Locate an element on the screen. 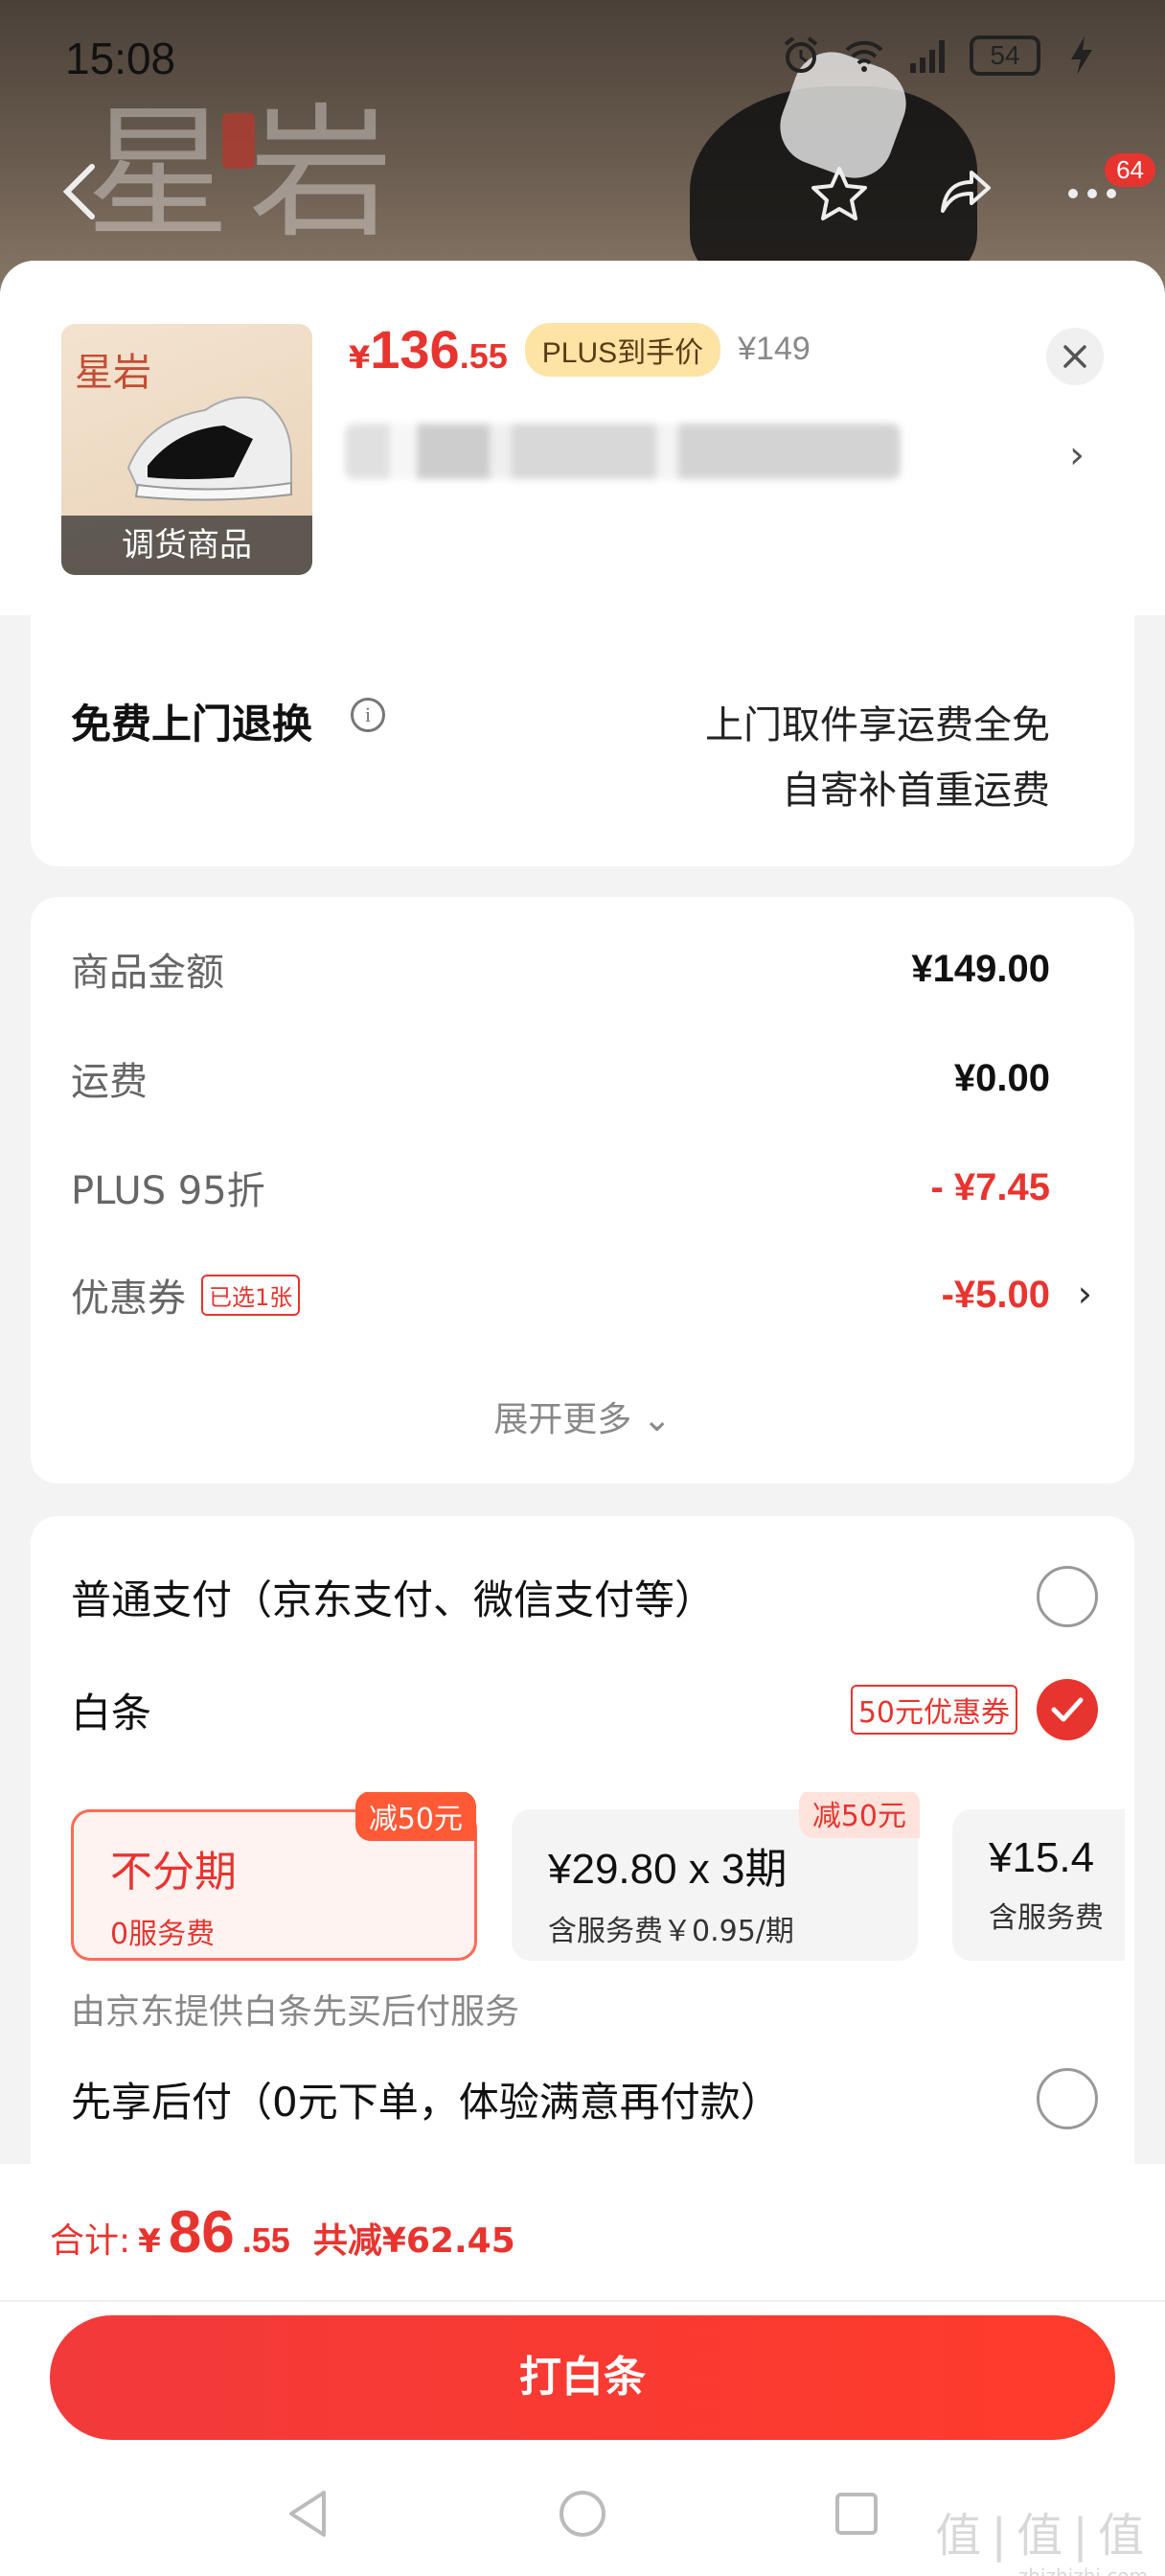 The height and width of the screenshot is (2576, 1165). battery-indicator: 54 is located at coordinates (1005, 55).